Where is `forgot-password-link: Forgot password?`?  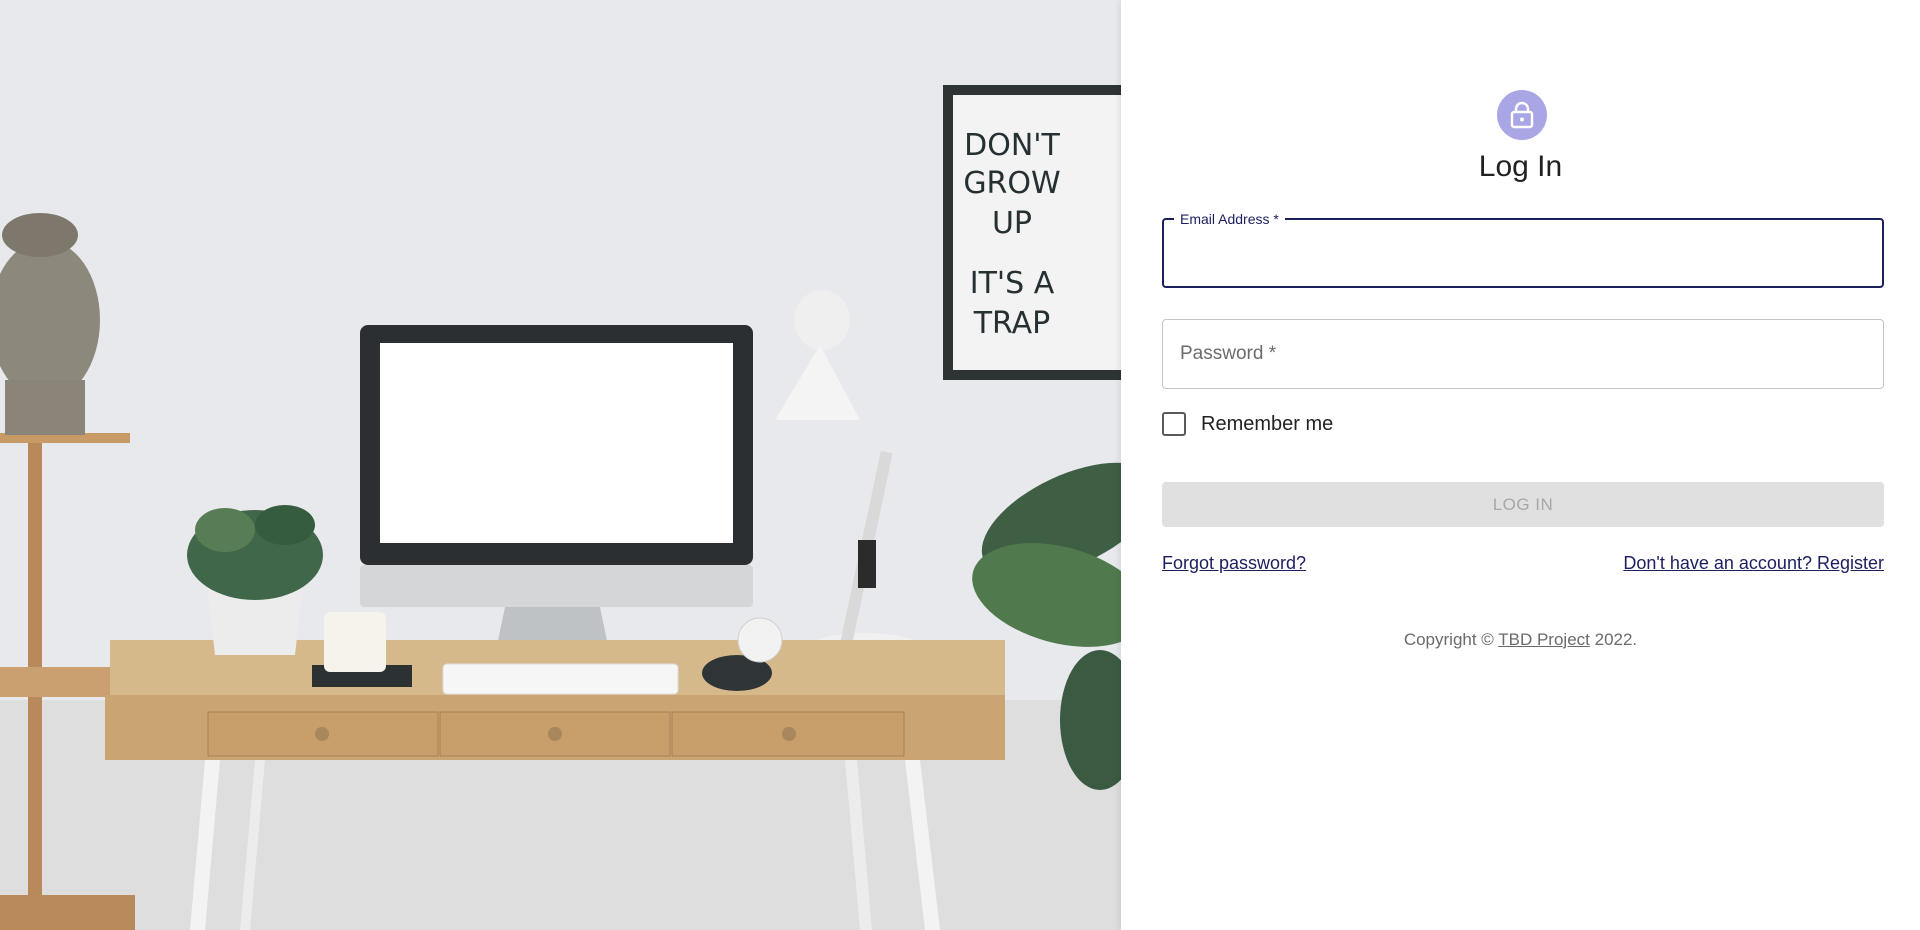 forgot-password-link: Forgot password? is located at coordinates (1234, 563).